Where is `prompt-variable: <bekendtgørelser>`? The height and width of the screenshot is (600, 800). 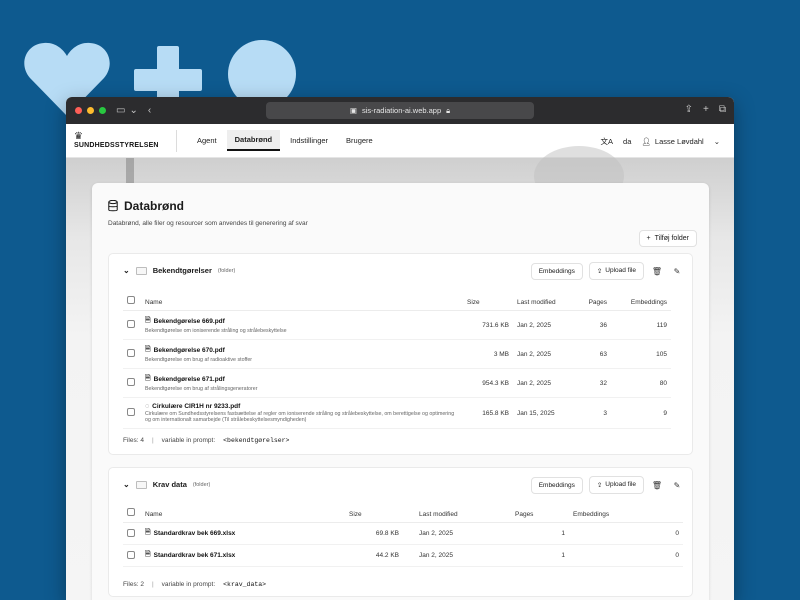
prompt-variable: <bekendtgørelser> is located at coordinates (256, 440).